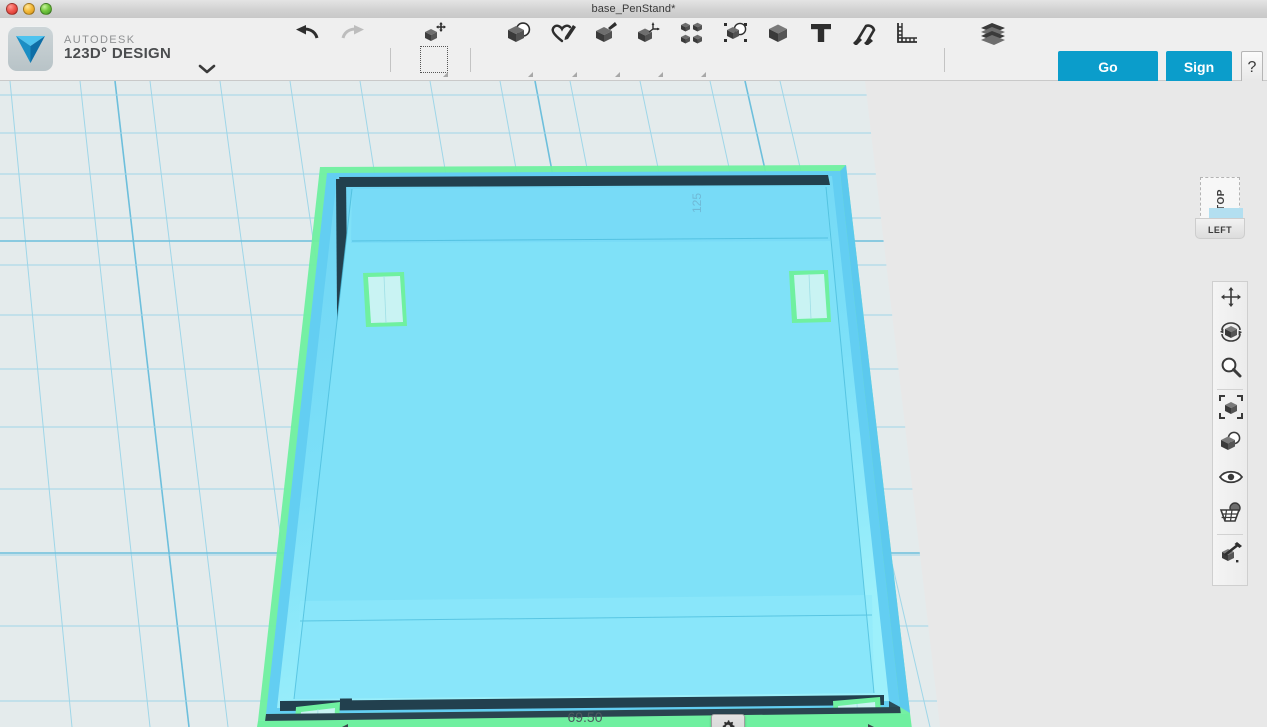 The image size is (1267, 727). I want to click on grid-snap-button, so click(1231, 514).